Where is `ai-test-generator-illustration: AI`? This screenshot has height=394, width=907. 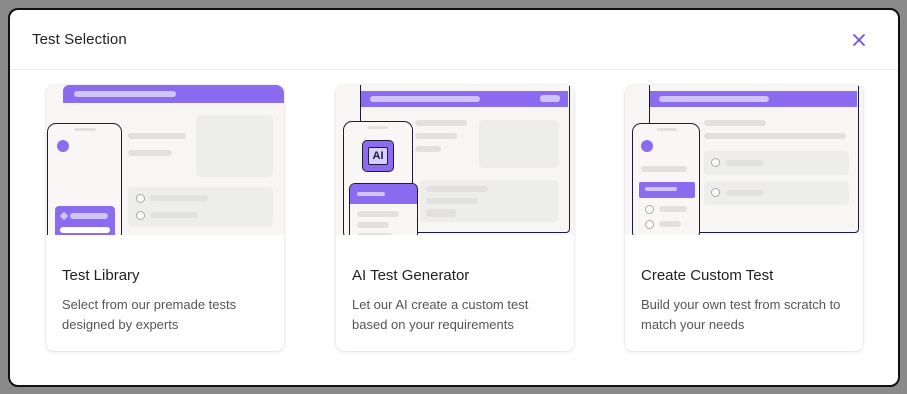
ai-test-generator-illustration: AI is located at coordinates (455, 160).